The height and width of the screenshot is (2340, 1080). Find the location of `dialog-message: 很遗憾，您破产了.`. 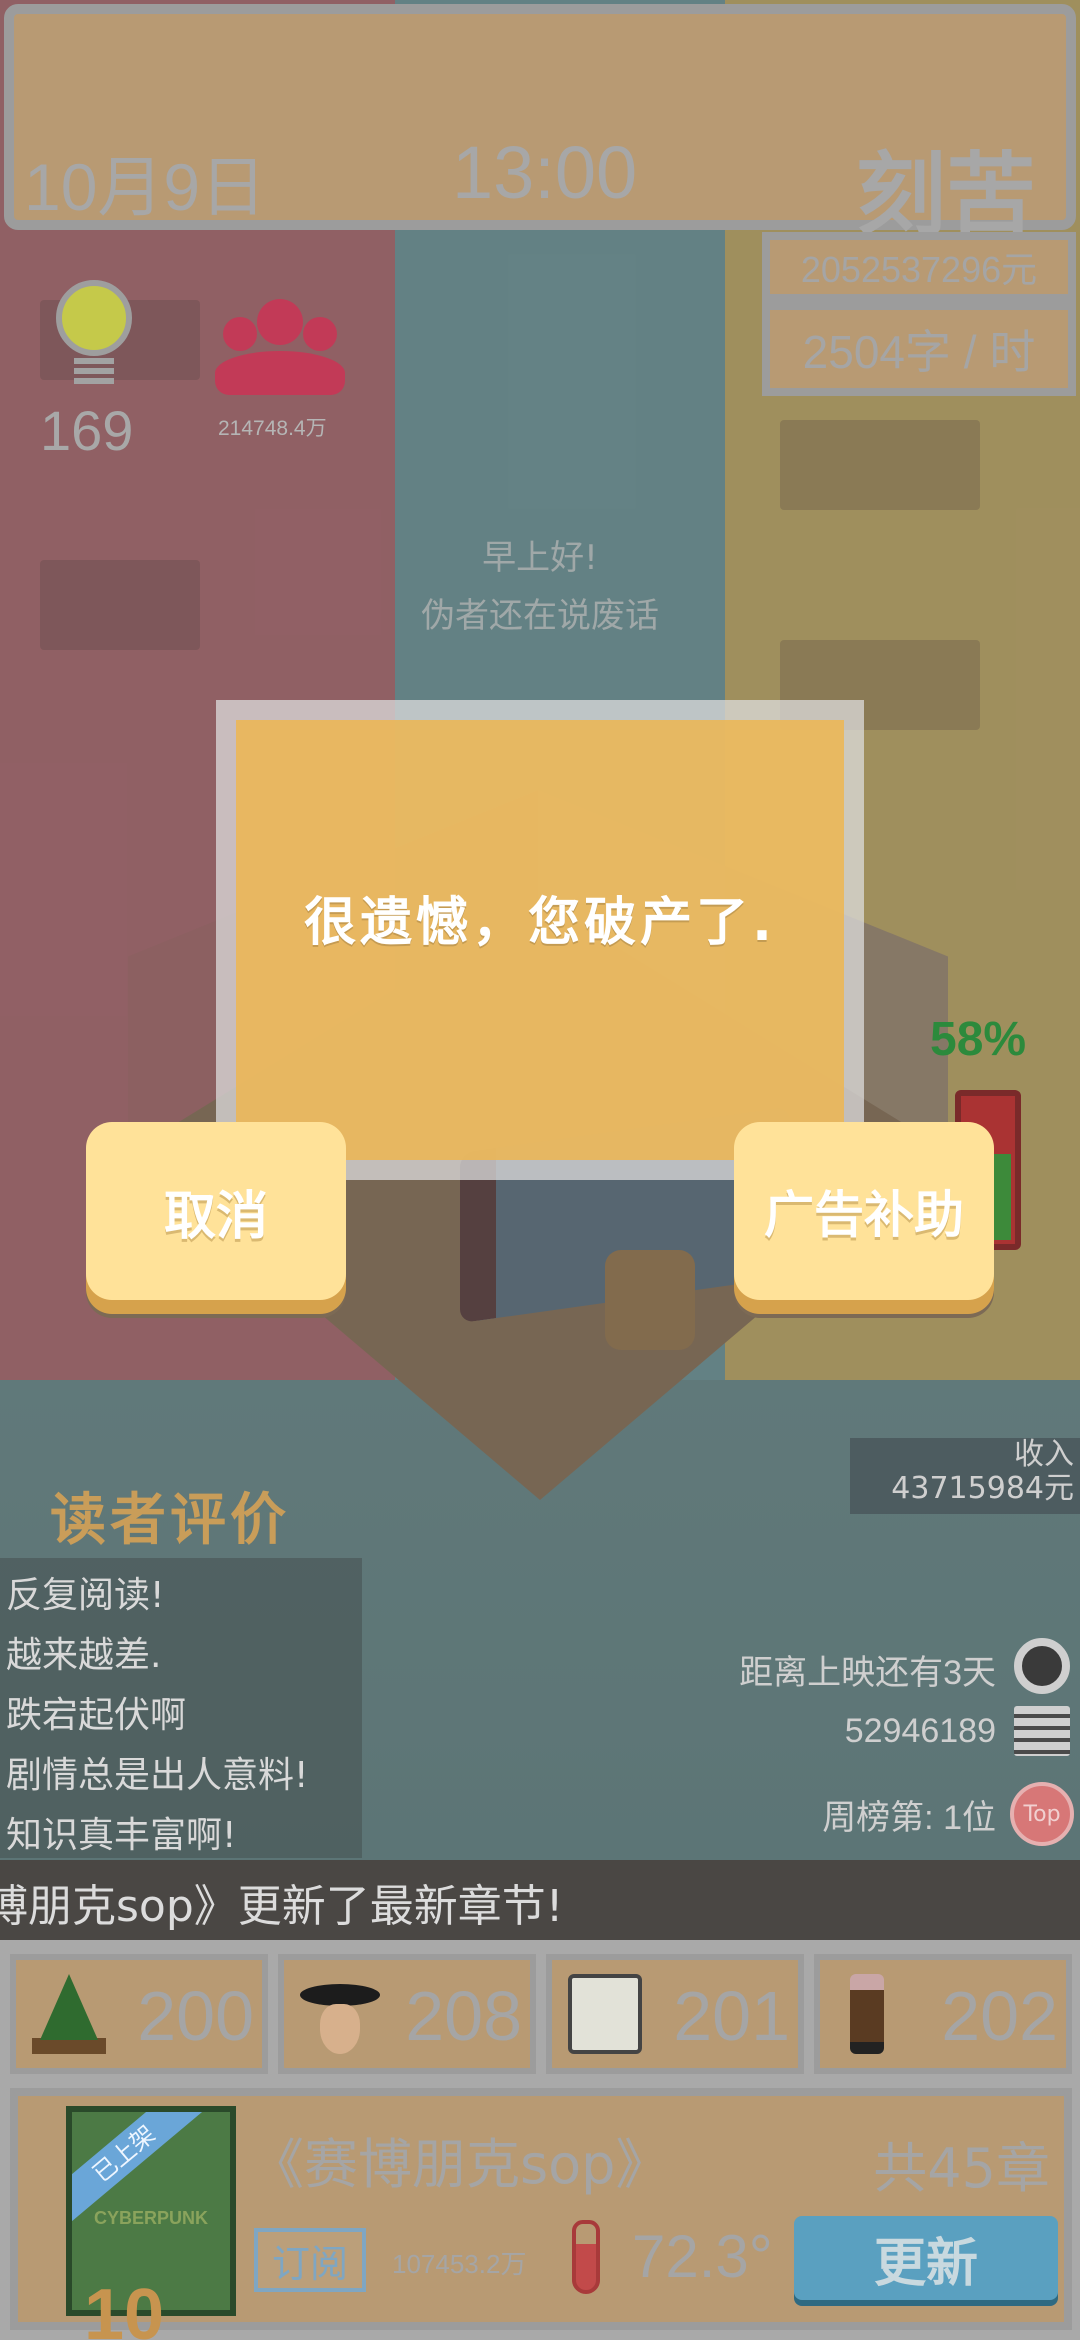

dialog-message: 很遗憾，您破产了. is located at coordinates (540, 923).